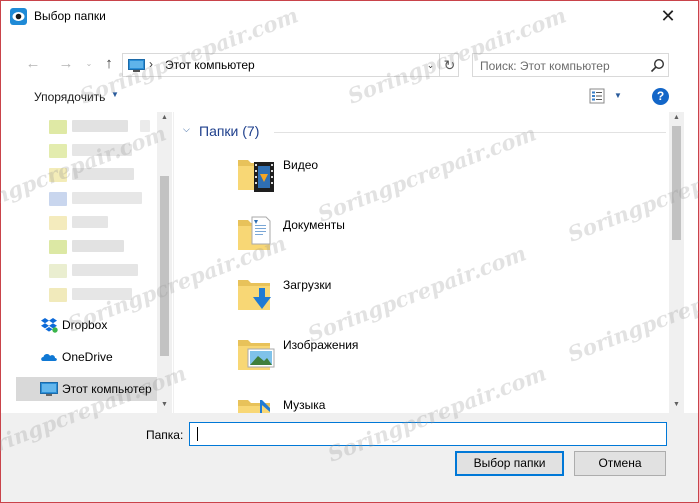 The image size is (699, 503). Describe the element at coordinates (349, 97) in the screenshot. I see `command-bar: Упорядочить ▼ ▼ ?` at that location.